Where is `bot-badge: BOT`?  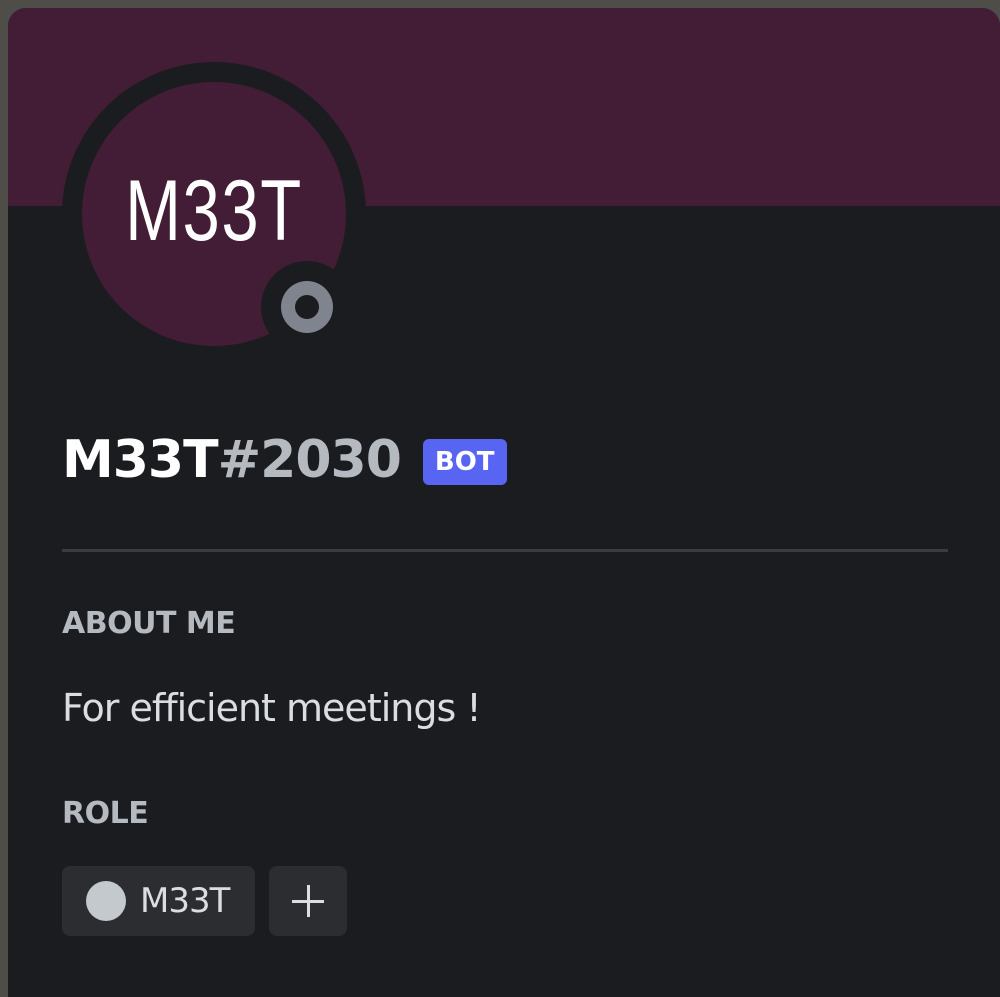 bot-badge: BOT is located at coordinates (464, 462).